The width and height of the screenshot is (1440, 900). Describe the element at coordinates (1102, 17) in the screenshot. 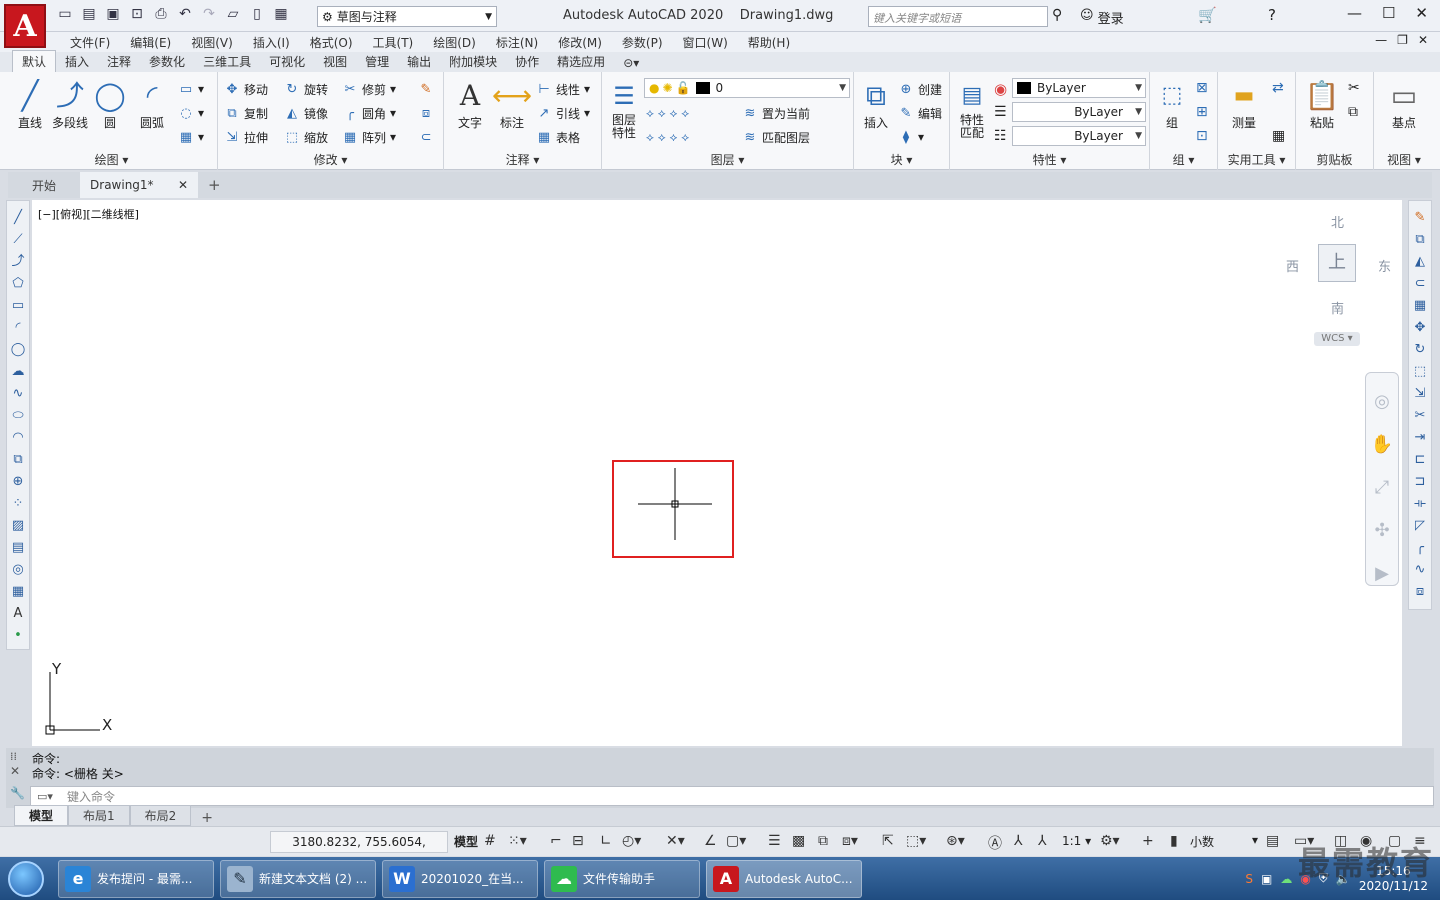

I see `signin-button: ☺ 登录` at that location.